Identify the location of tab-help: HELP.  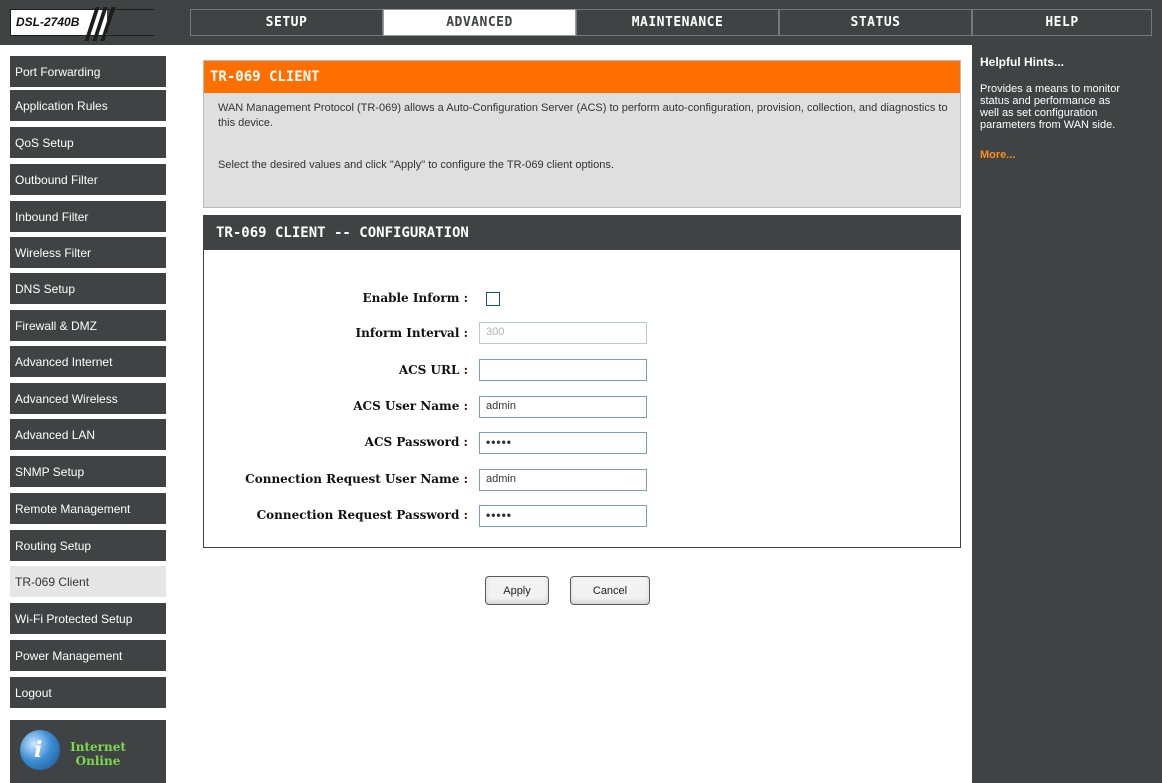
(1062, 22).